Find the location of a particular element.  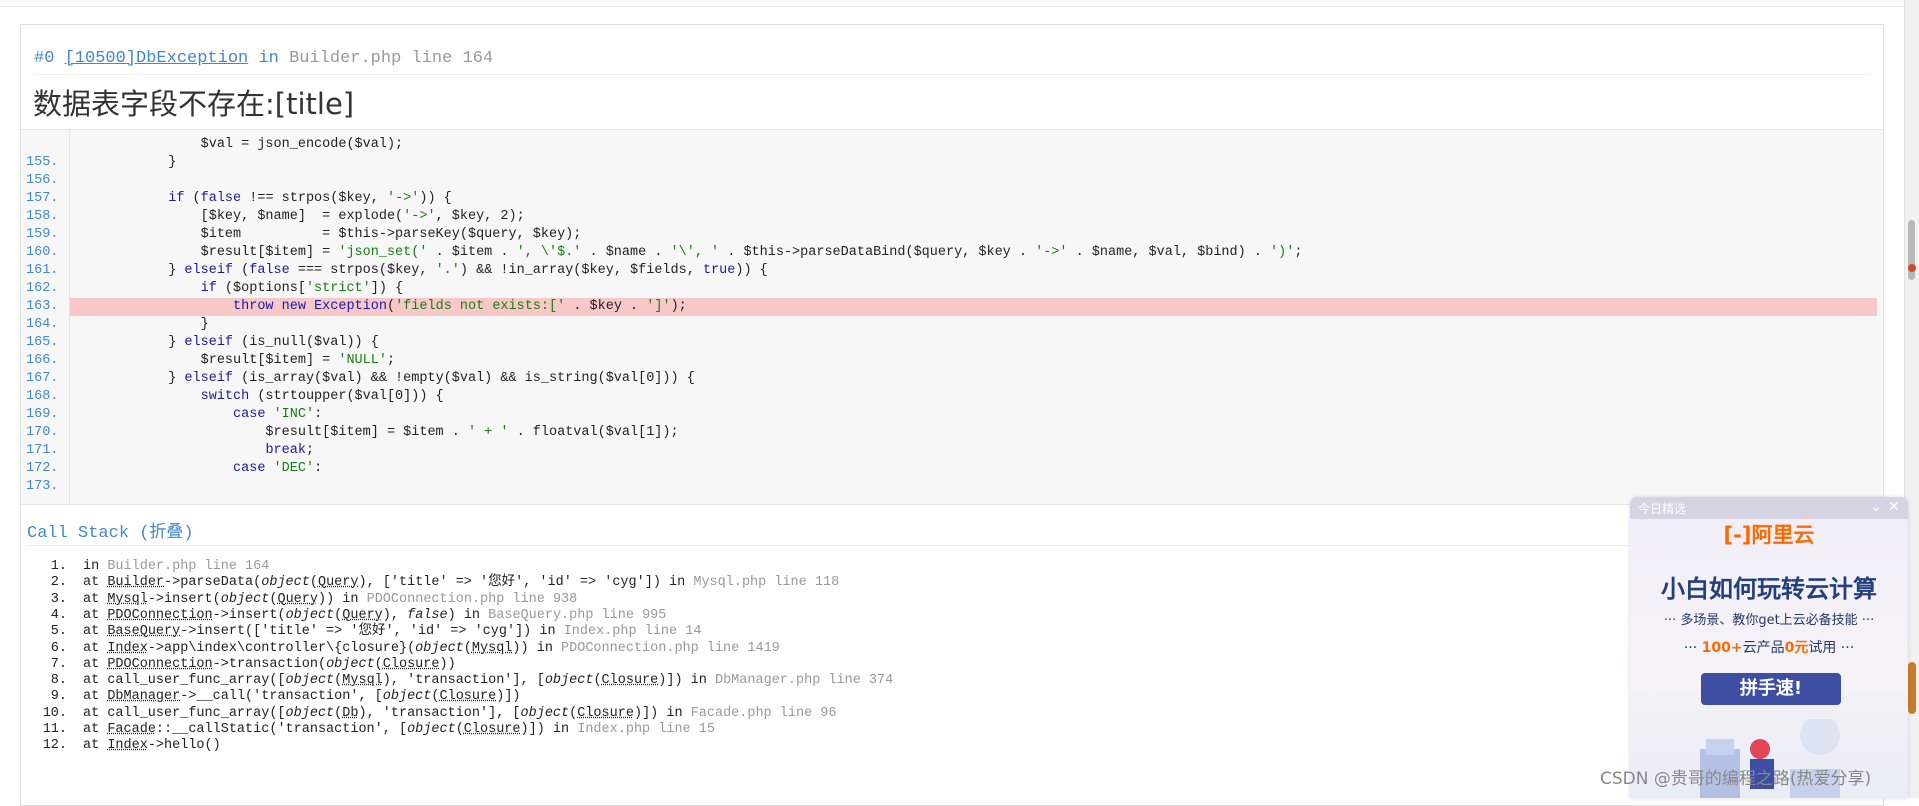

code-line: 165. } elseif (is_null($val)) { is located at coordinates (951, 343).